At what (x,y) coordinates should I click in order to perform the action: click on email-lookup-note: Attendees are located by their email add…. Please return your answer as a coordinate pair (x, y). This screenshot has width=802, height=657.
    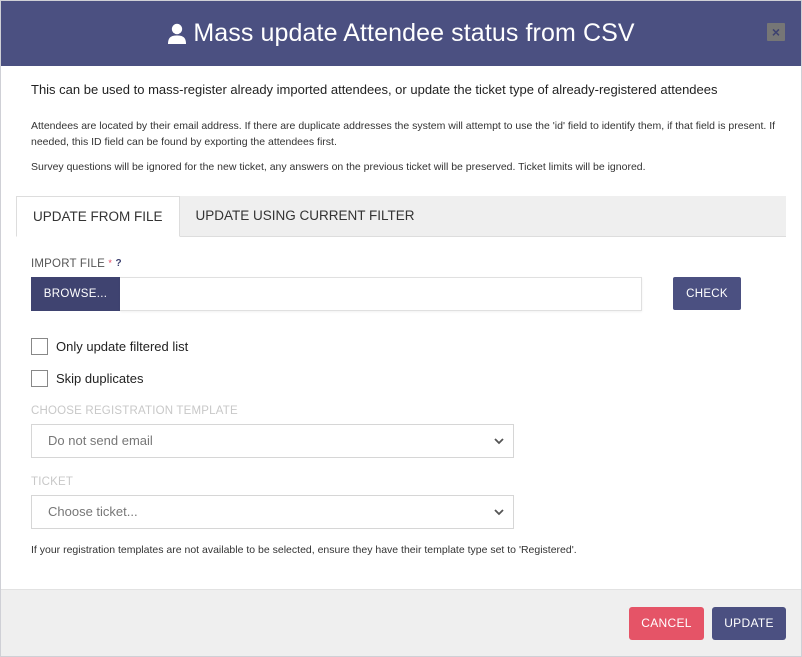
    Looking at the image, I should click on (403, 134).